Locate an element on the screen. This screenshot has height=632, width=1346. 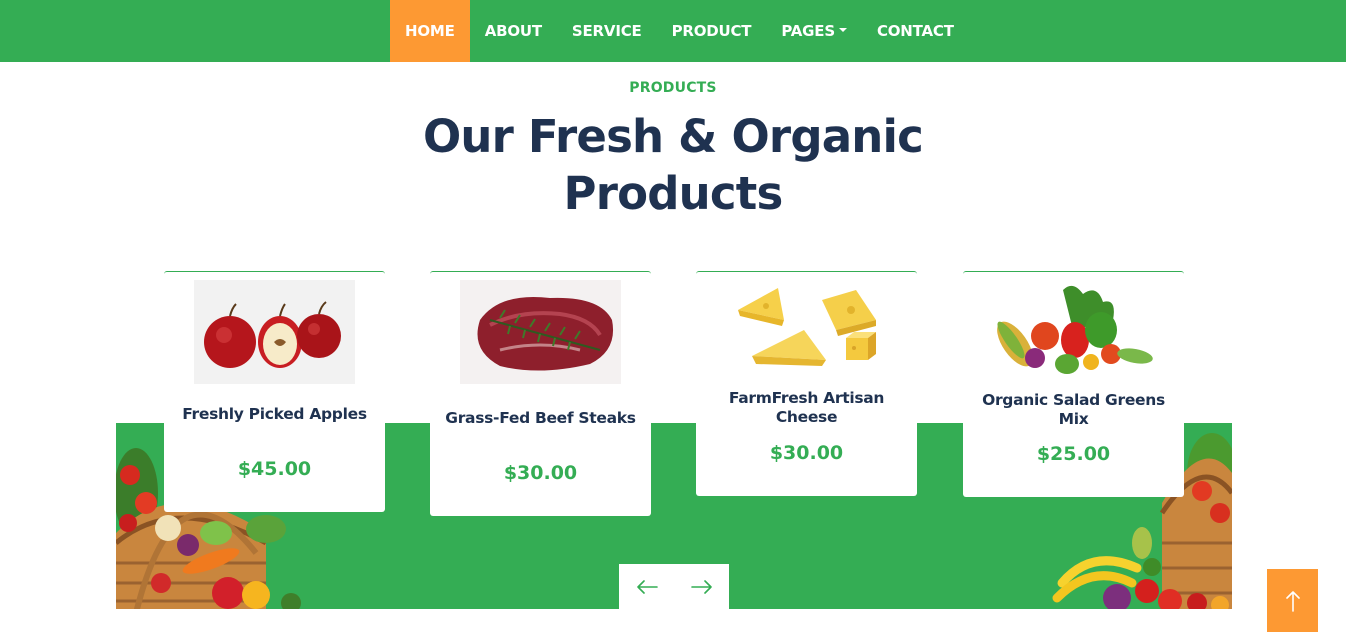
nav-label: CONTACT is located at coordinates (915, 31).